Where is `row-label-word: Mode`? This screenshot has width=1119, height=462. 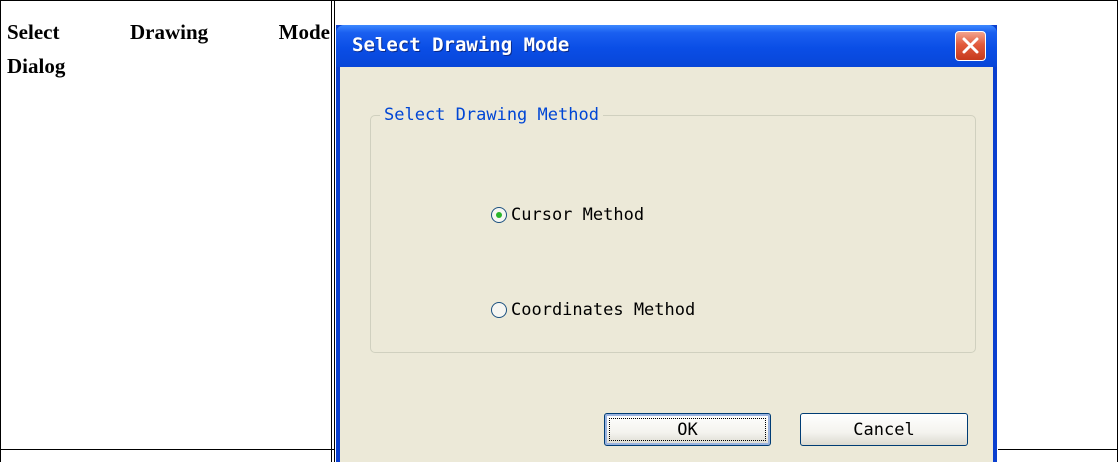
row-label-word: Mode is located at coordinates (304, 32).